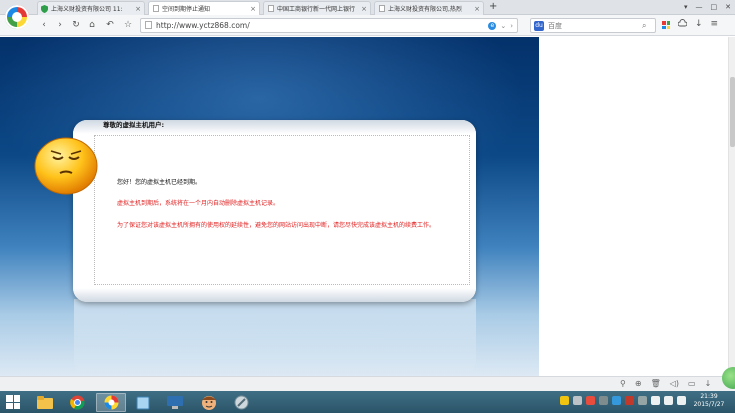 This screenshot has width=735, height=413. What do you see at coordinates (175, 402) in the screenshot?
I see `remote-desktop-icon` at bounding box center [175, 402].